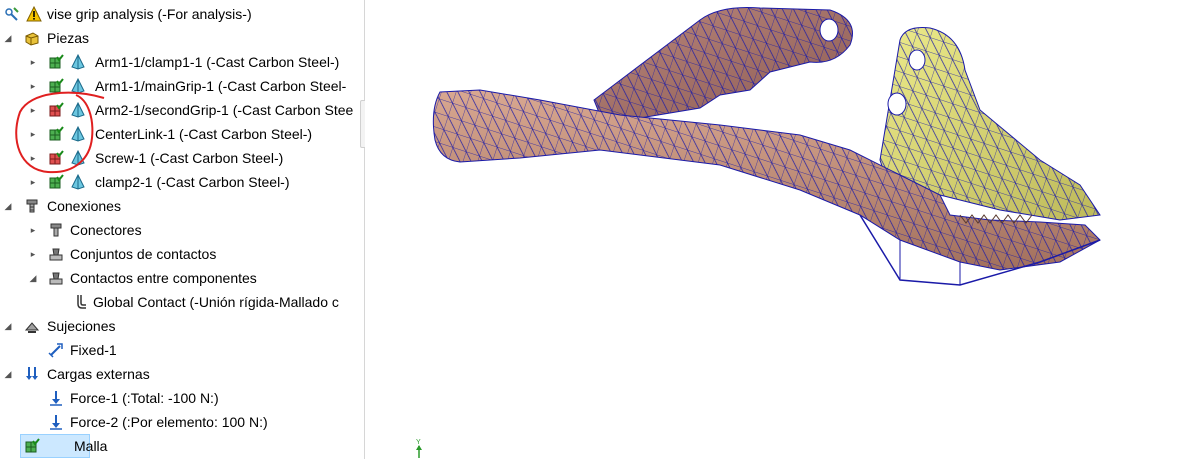 The height and width of the screenshot is (459, 1179). What do you see at coordinates (221, 86) in the screenshot?
I see `part-label: Arm1-1/mainGrip-1 (-Cast Carbon Steel-` at bounding box center [221, 86].